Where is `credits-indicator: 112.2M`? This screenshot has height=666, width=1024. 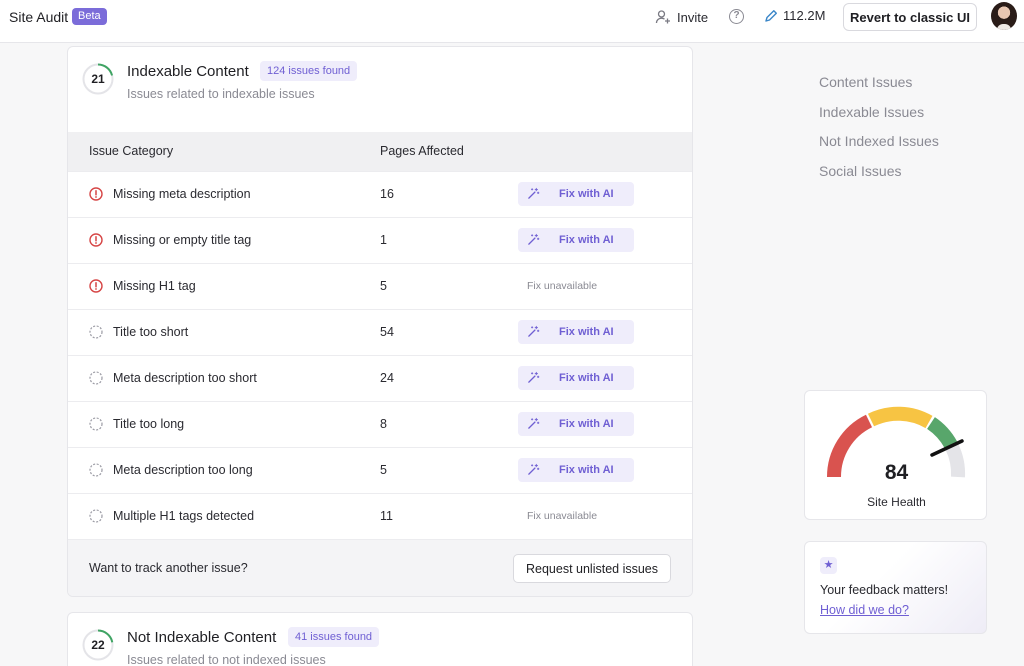
credits-indicator: 112.2M is located at coordinates (794, 15).